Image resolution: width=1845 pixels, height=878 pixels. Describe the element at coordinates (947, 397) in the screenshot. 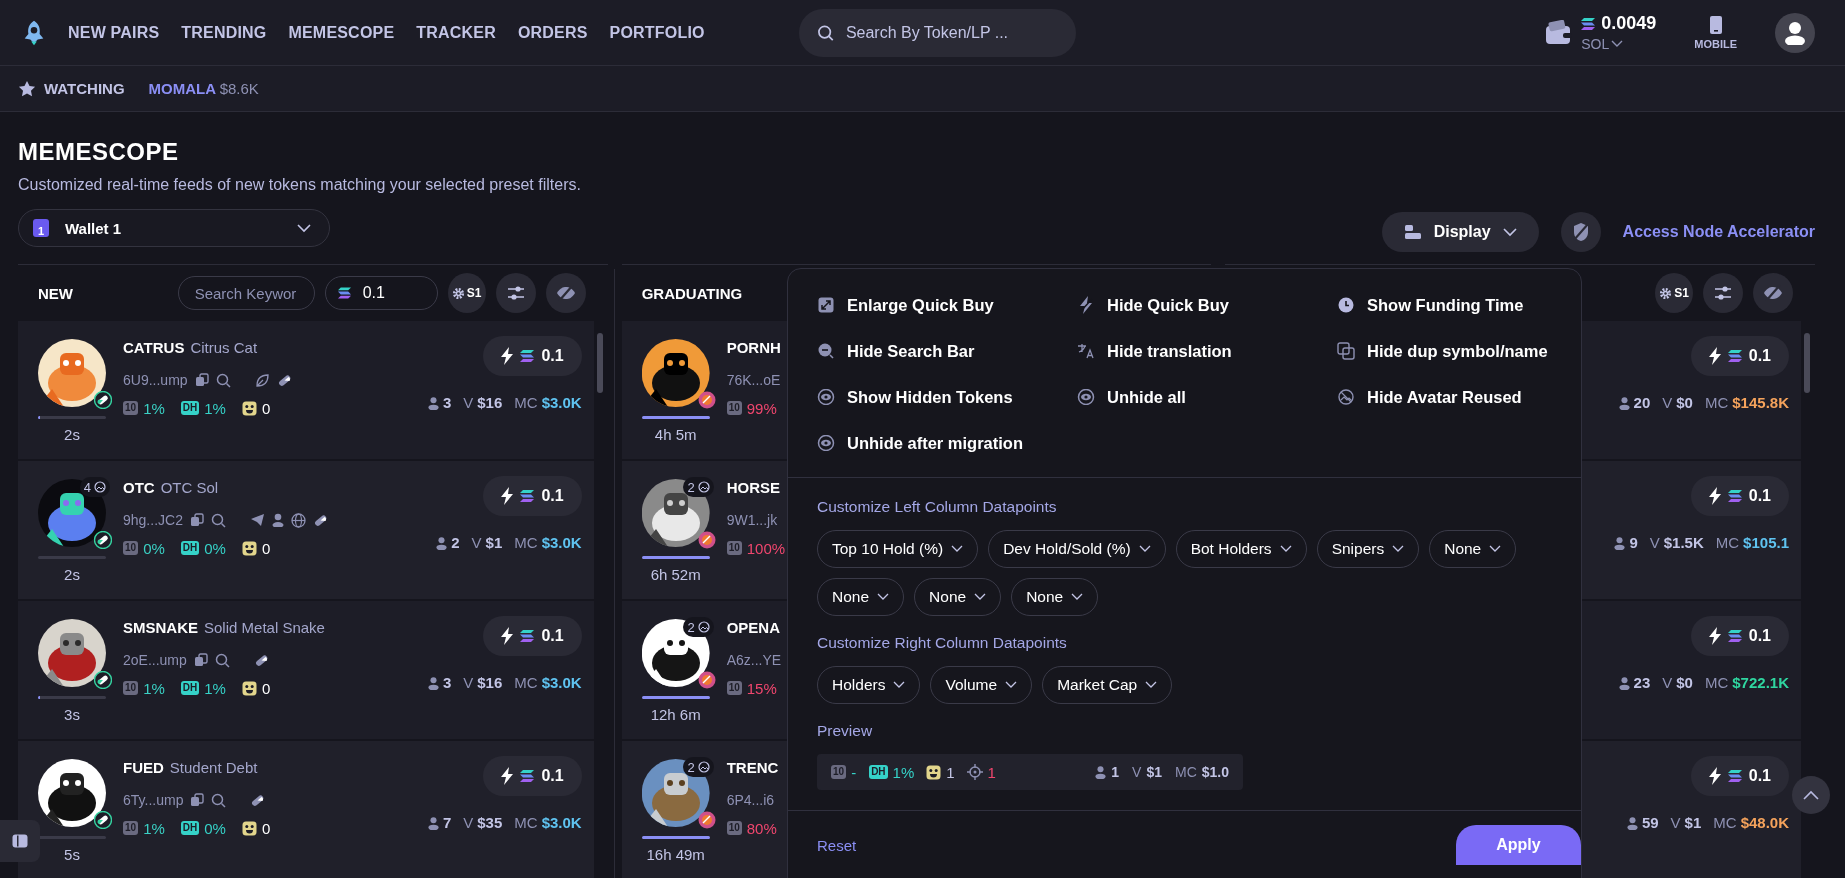

I see `menu-option: Show Hidden Tokens` at that location.